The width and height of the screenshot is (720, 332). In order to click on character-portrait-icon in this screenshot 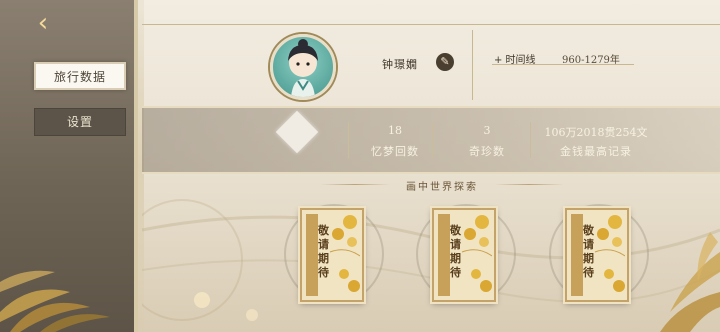, I will do `click(303, 68)`.